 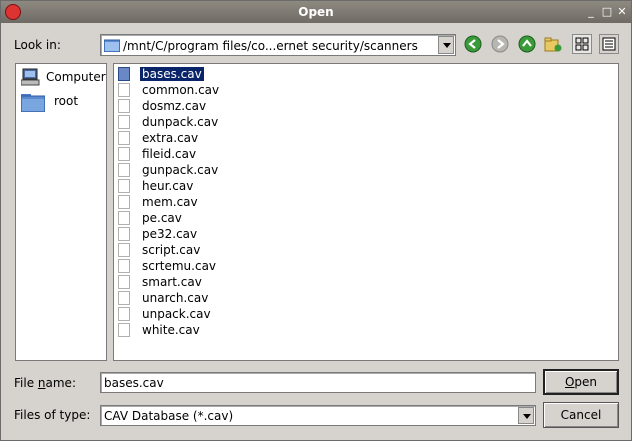 What do you see at coordinates (218, 330) in the screenshot?
I see `list-item: white.cav` at bounding box center [218, 330].